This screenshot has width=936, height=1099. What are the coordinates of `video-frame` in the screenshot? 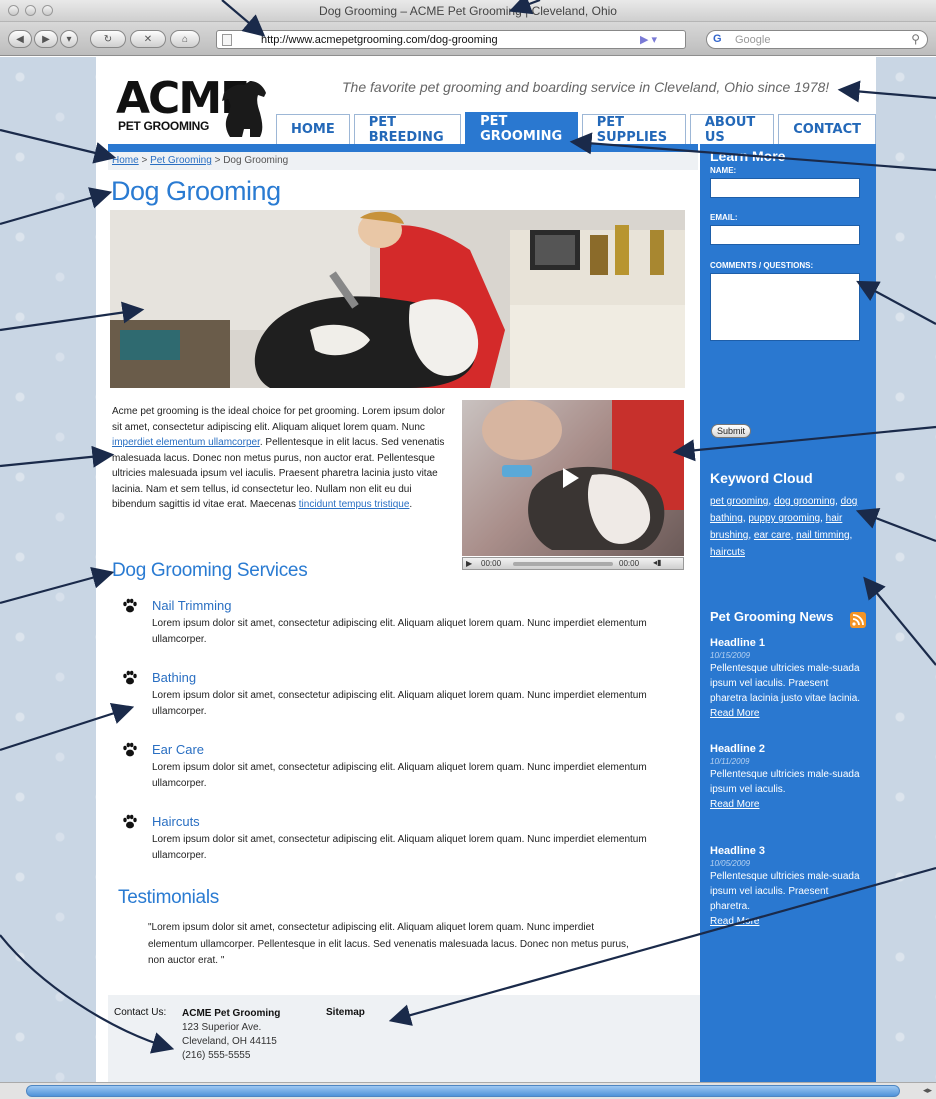 It's located at (573, 478).